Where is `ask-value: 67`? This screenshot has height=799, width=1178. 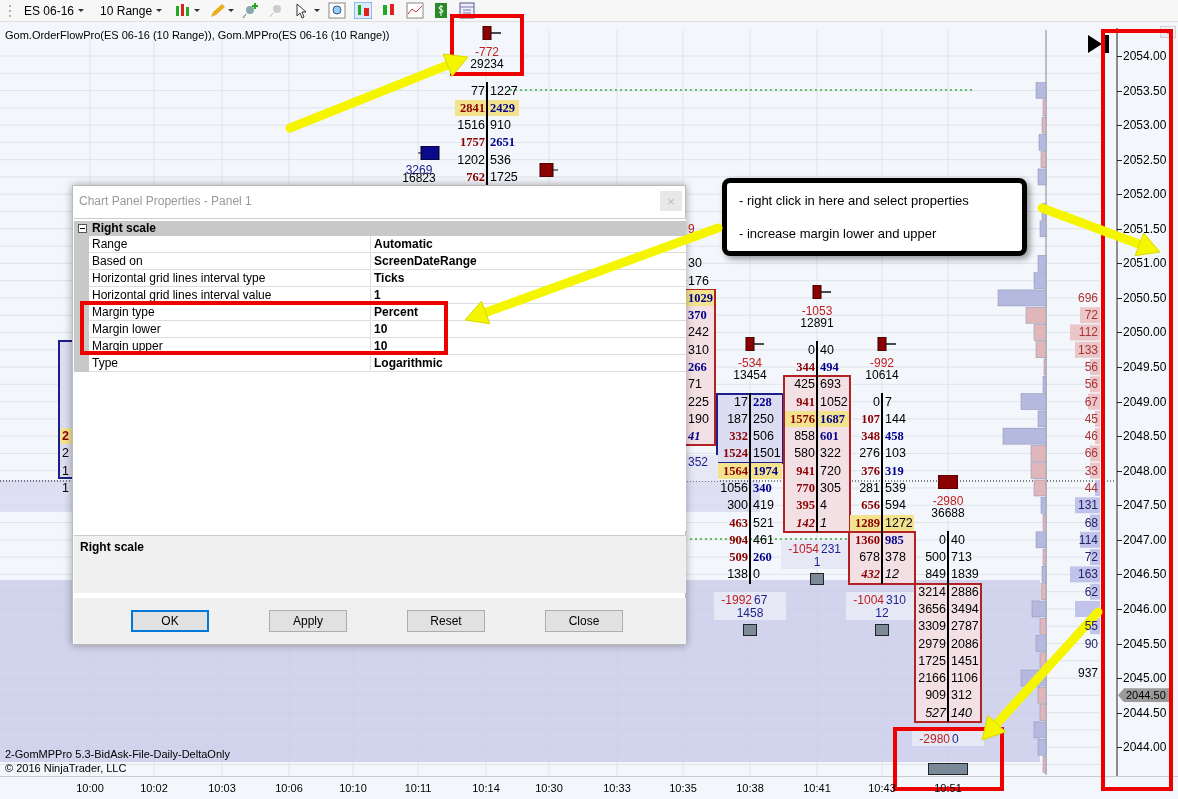 ask-value: 67 is located at coordinates (761, 601).